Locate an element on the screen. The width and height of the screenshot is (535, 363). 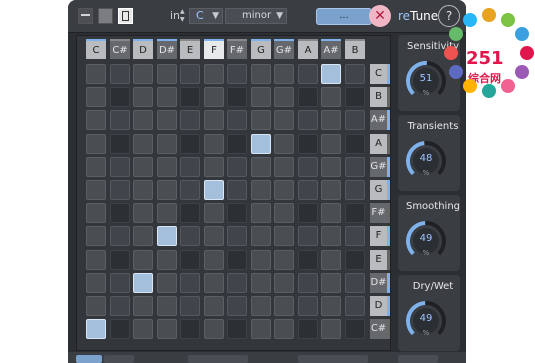
input-key: F is located at coordinates (214, 49).